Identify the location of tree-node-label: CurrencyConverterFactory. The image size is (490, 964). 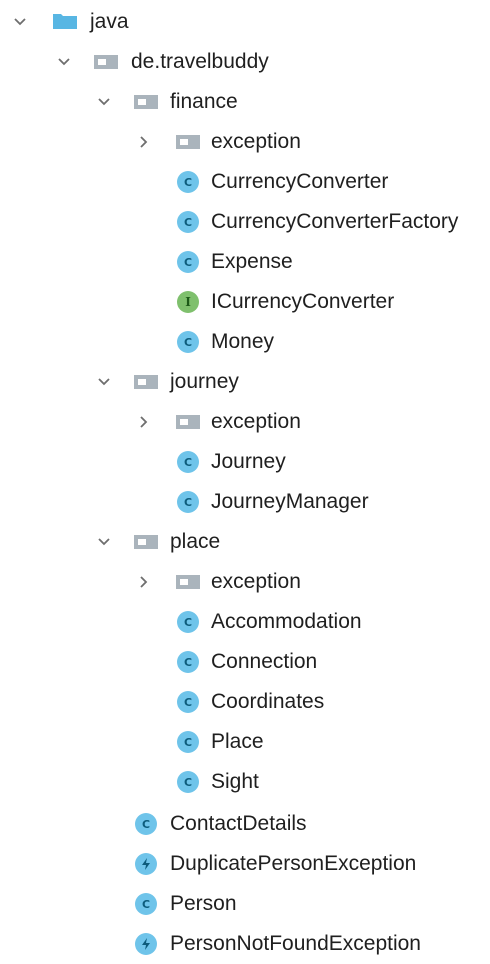
(335, 221).